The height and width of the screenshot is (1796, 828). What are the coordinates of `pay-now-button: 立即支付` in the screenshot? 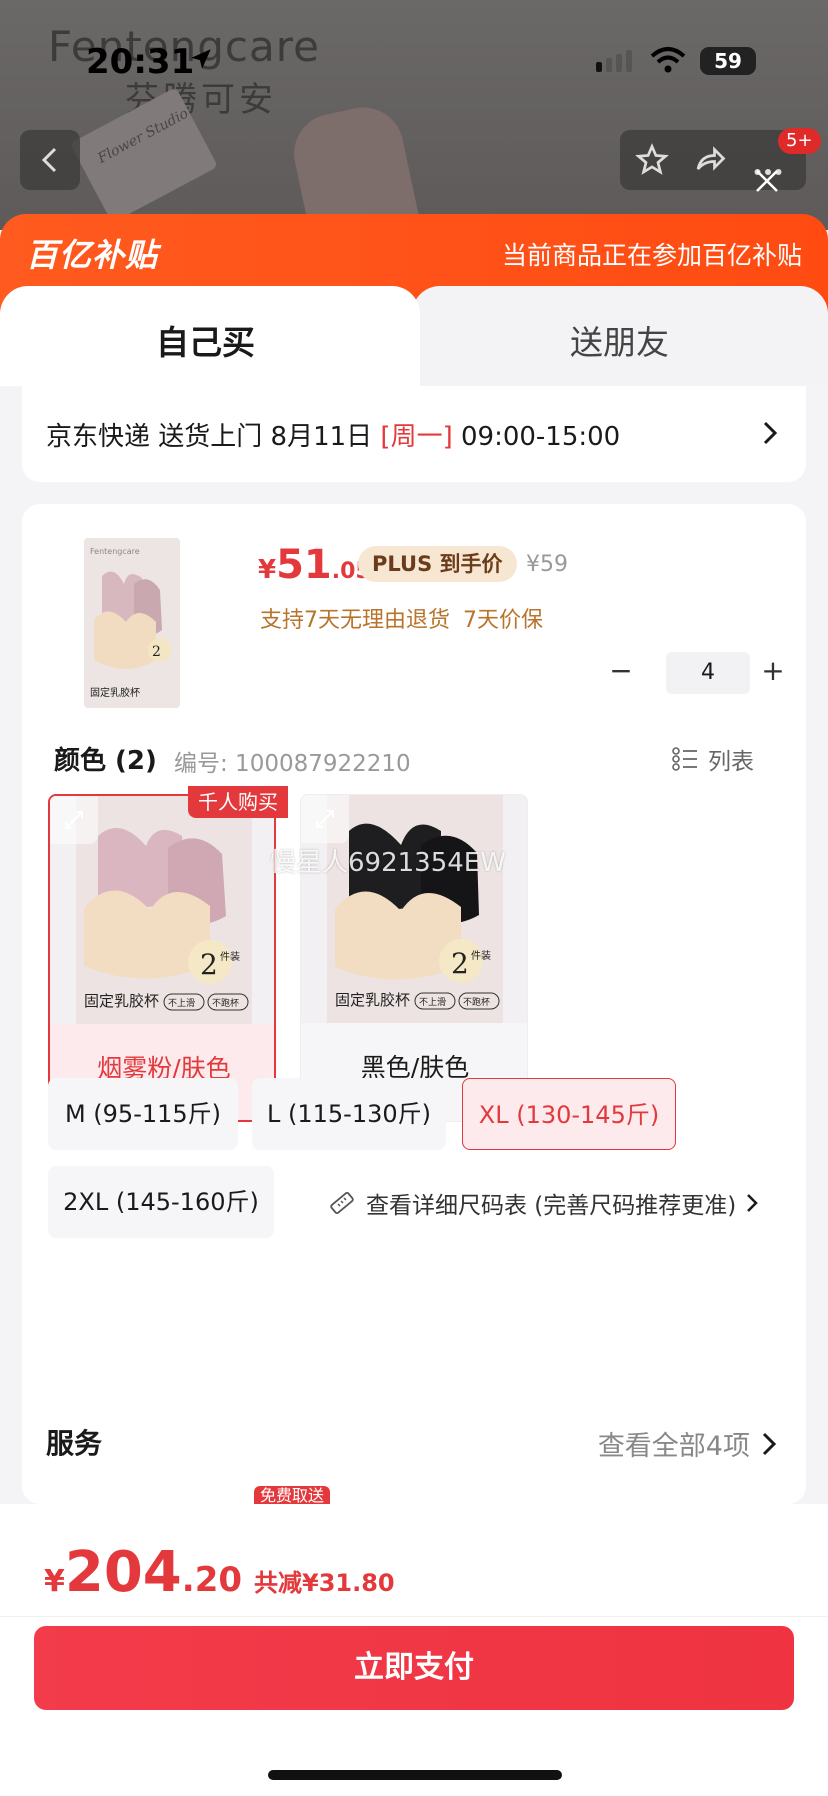 It's located at (414, 1668).